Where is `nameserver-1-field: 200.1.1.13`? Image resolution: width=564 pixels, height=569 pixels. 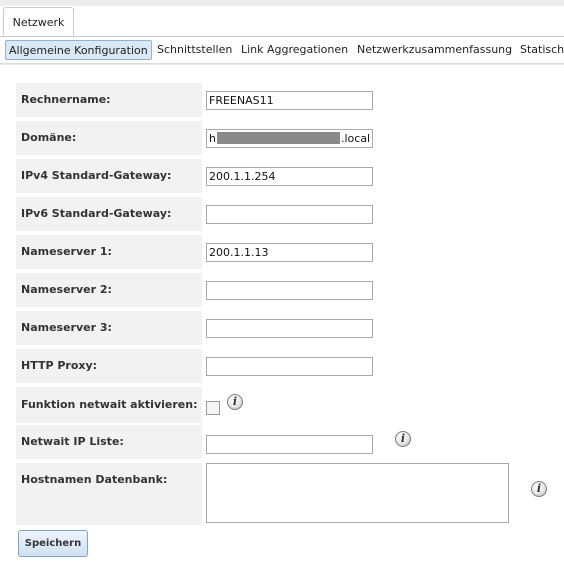
nameserver-1-field: 200.1.1.13 is located at coordinates (289, 252).